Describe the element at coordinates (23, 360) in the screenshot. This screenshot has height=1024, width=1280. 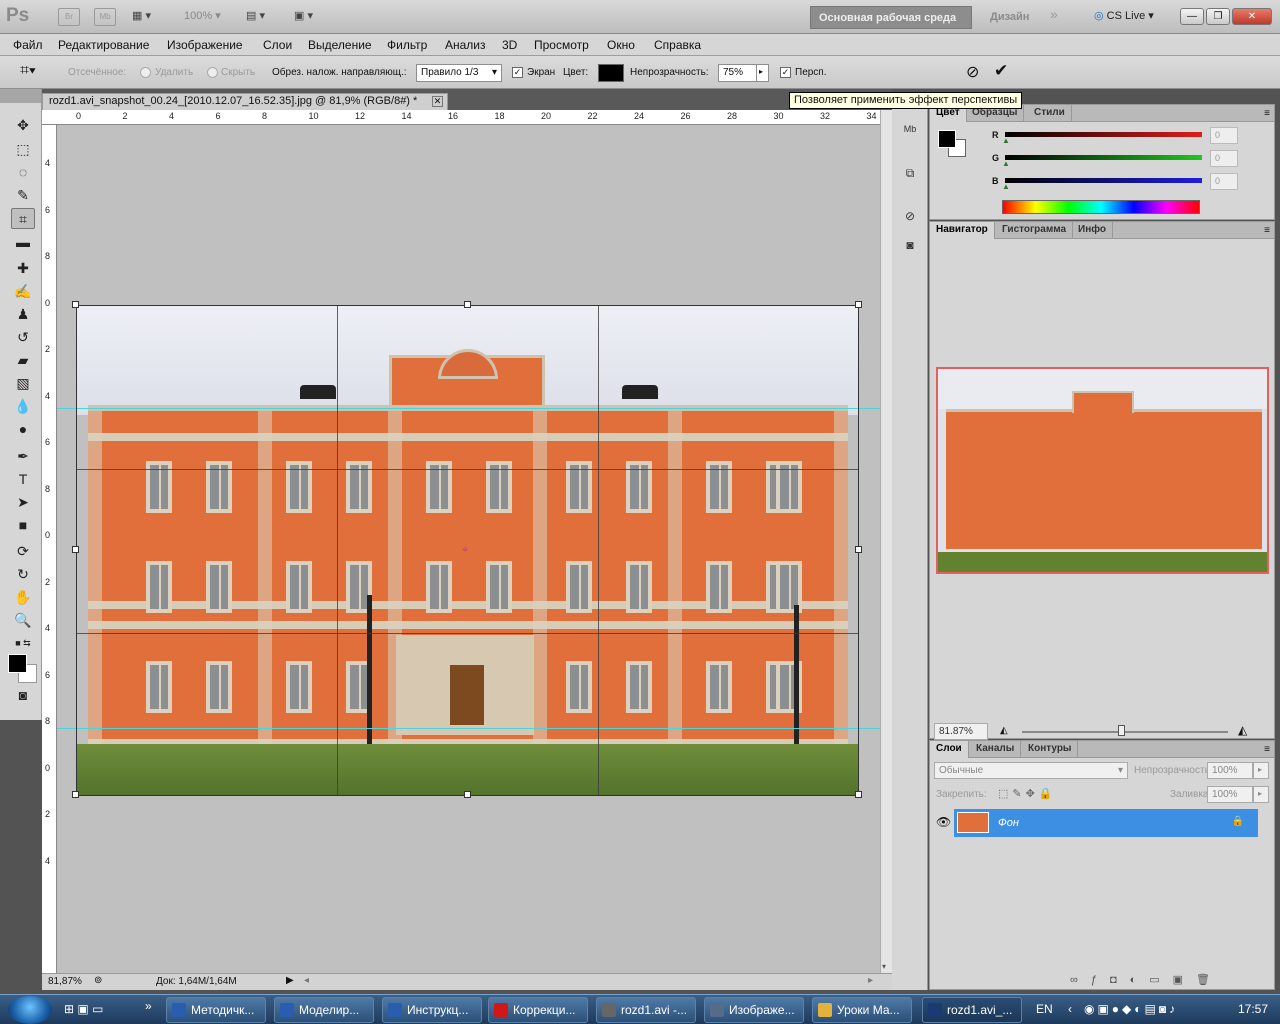
I see `eraser-tool-icon: ▰` at that location.